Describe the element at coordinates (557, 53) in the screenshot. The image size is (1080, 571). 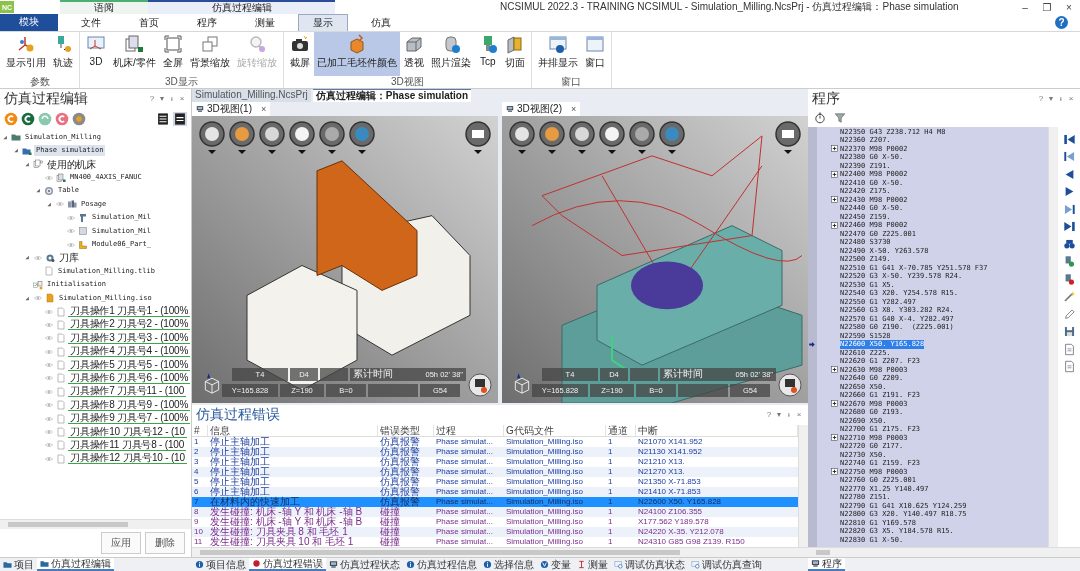
I see `ribbon-button: 并排显示` at that location.